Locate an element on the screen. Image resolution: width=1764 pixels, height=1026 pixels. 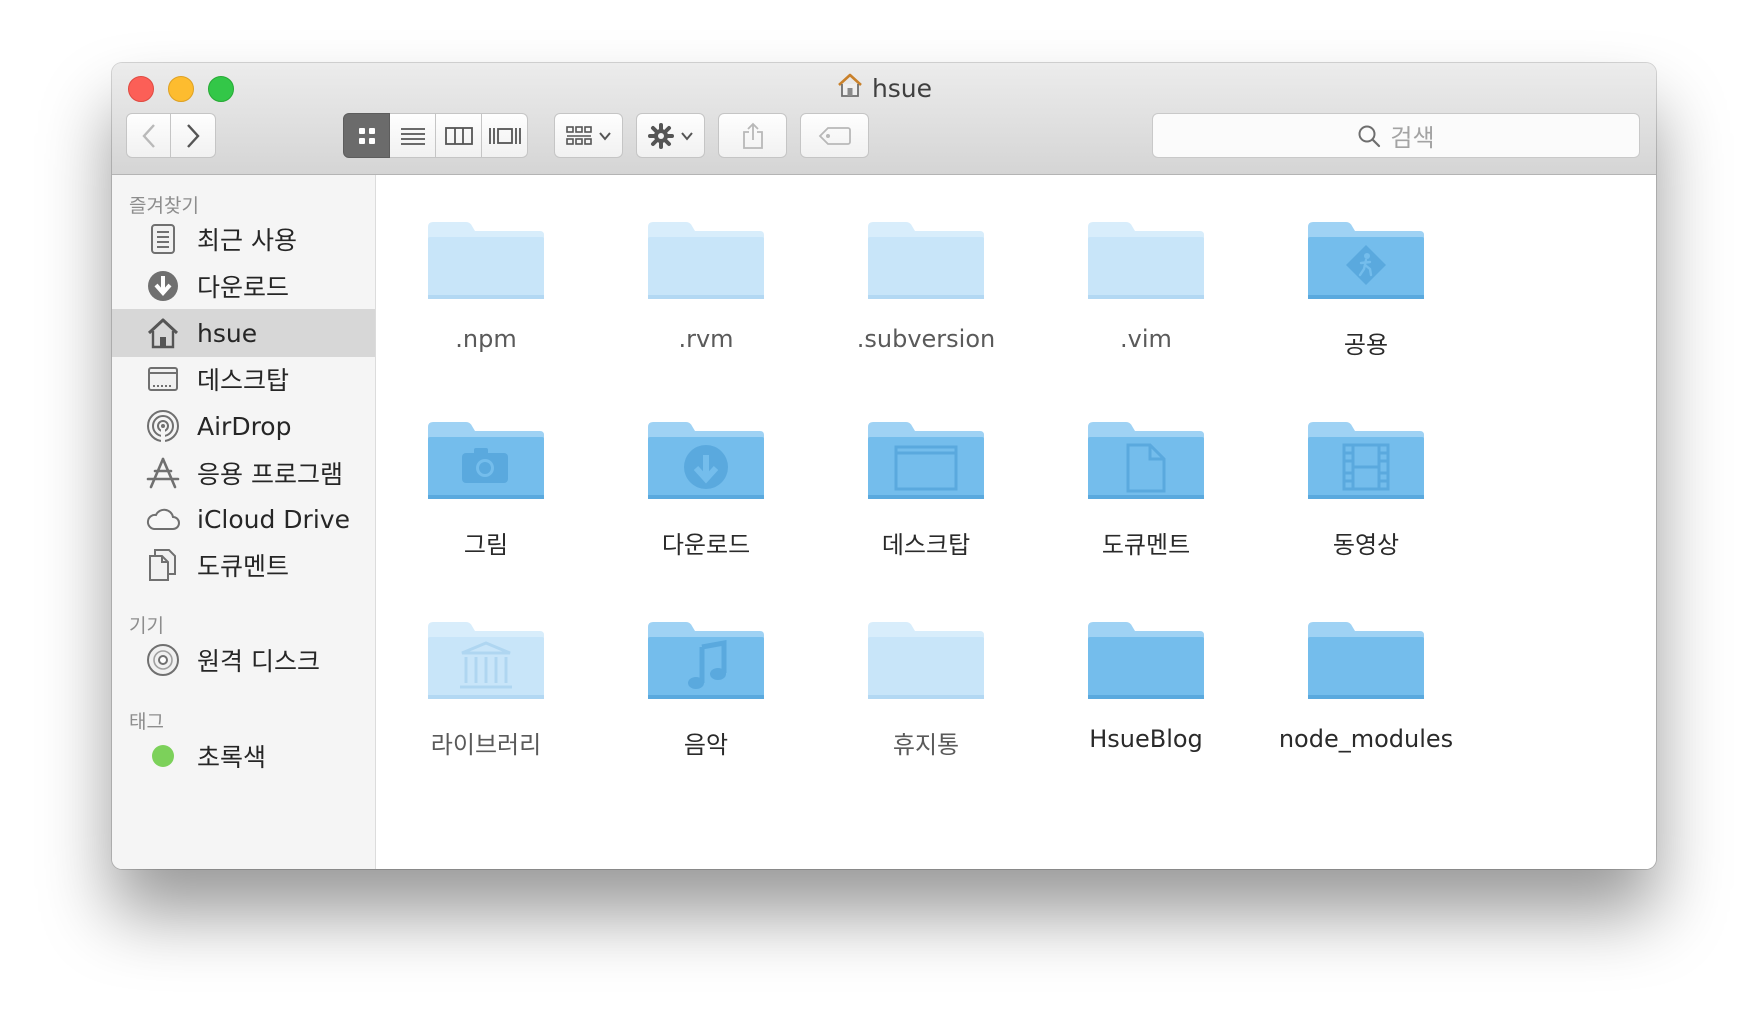
folder-item: 음악 is located at coordinates (706, 675).